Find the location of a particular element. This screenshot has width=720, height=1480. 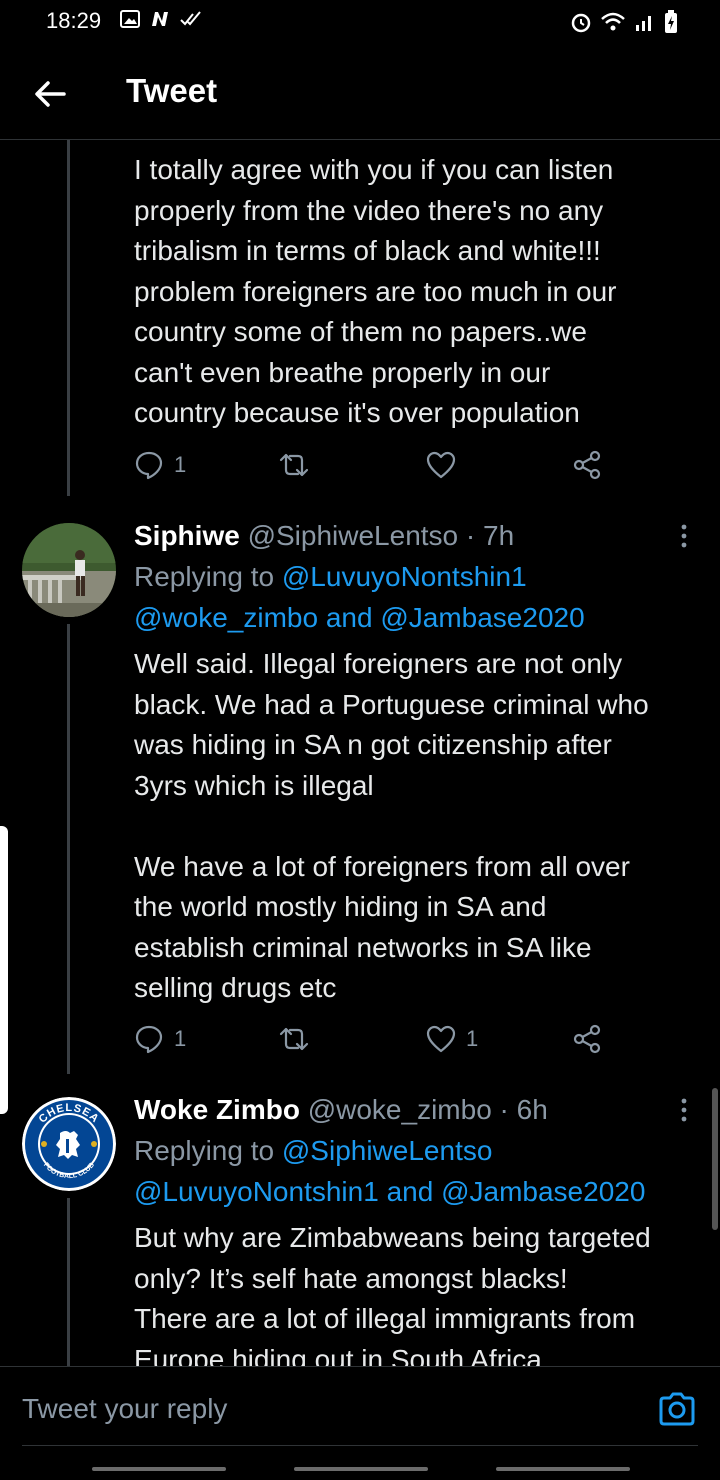

alarm-icon is located at coordinates (581, 23).